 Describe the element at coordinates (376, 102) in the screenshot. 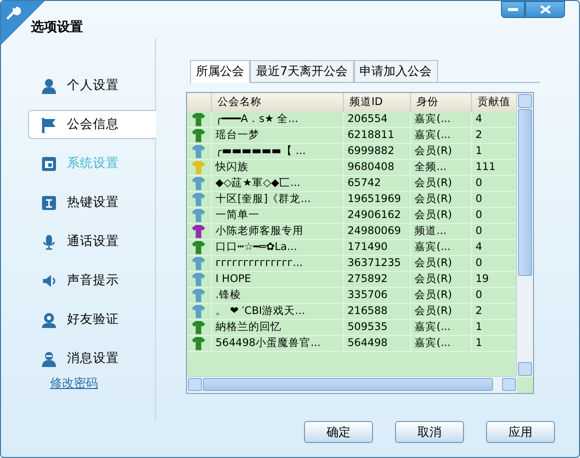

I see `column-header: 频道ID` at that location.